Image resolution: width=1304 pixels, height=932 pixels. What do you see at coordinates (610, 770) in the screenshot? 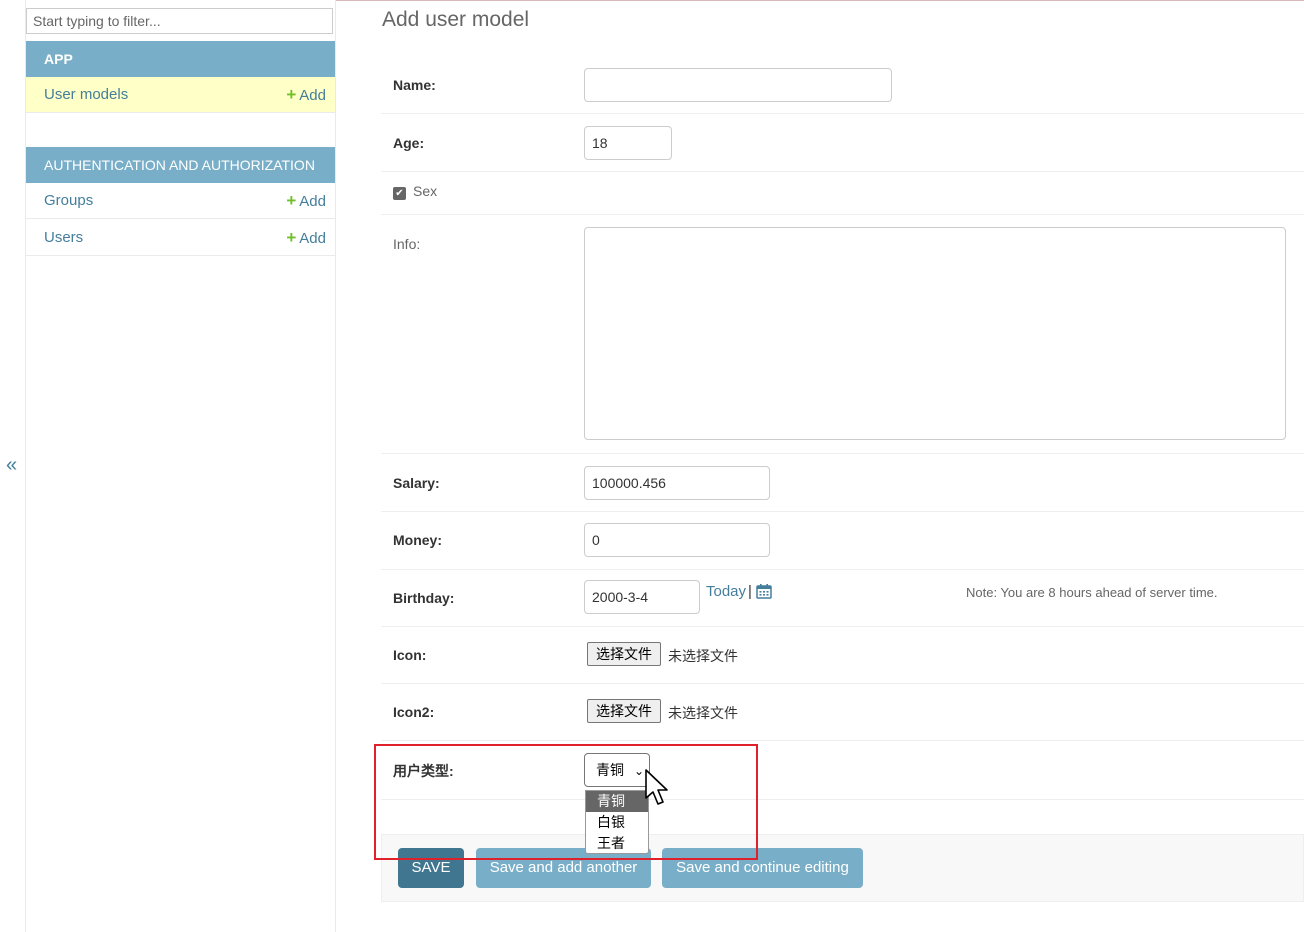
I see `user-type-selected-value: 青铜` at bounding box center [610, 770].